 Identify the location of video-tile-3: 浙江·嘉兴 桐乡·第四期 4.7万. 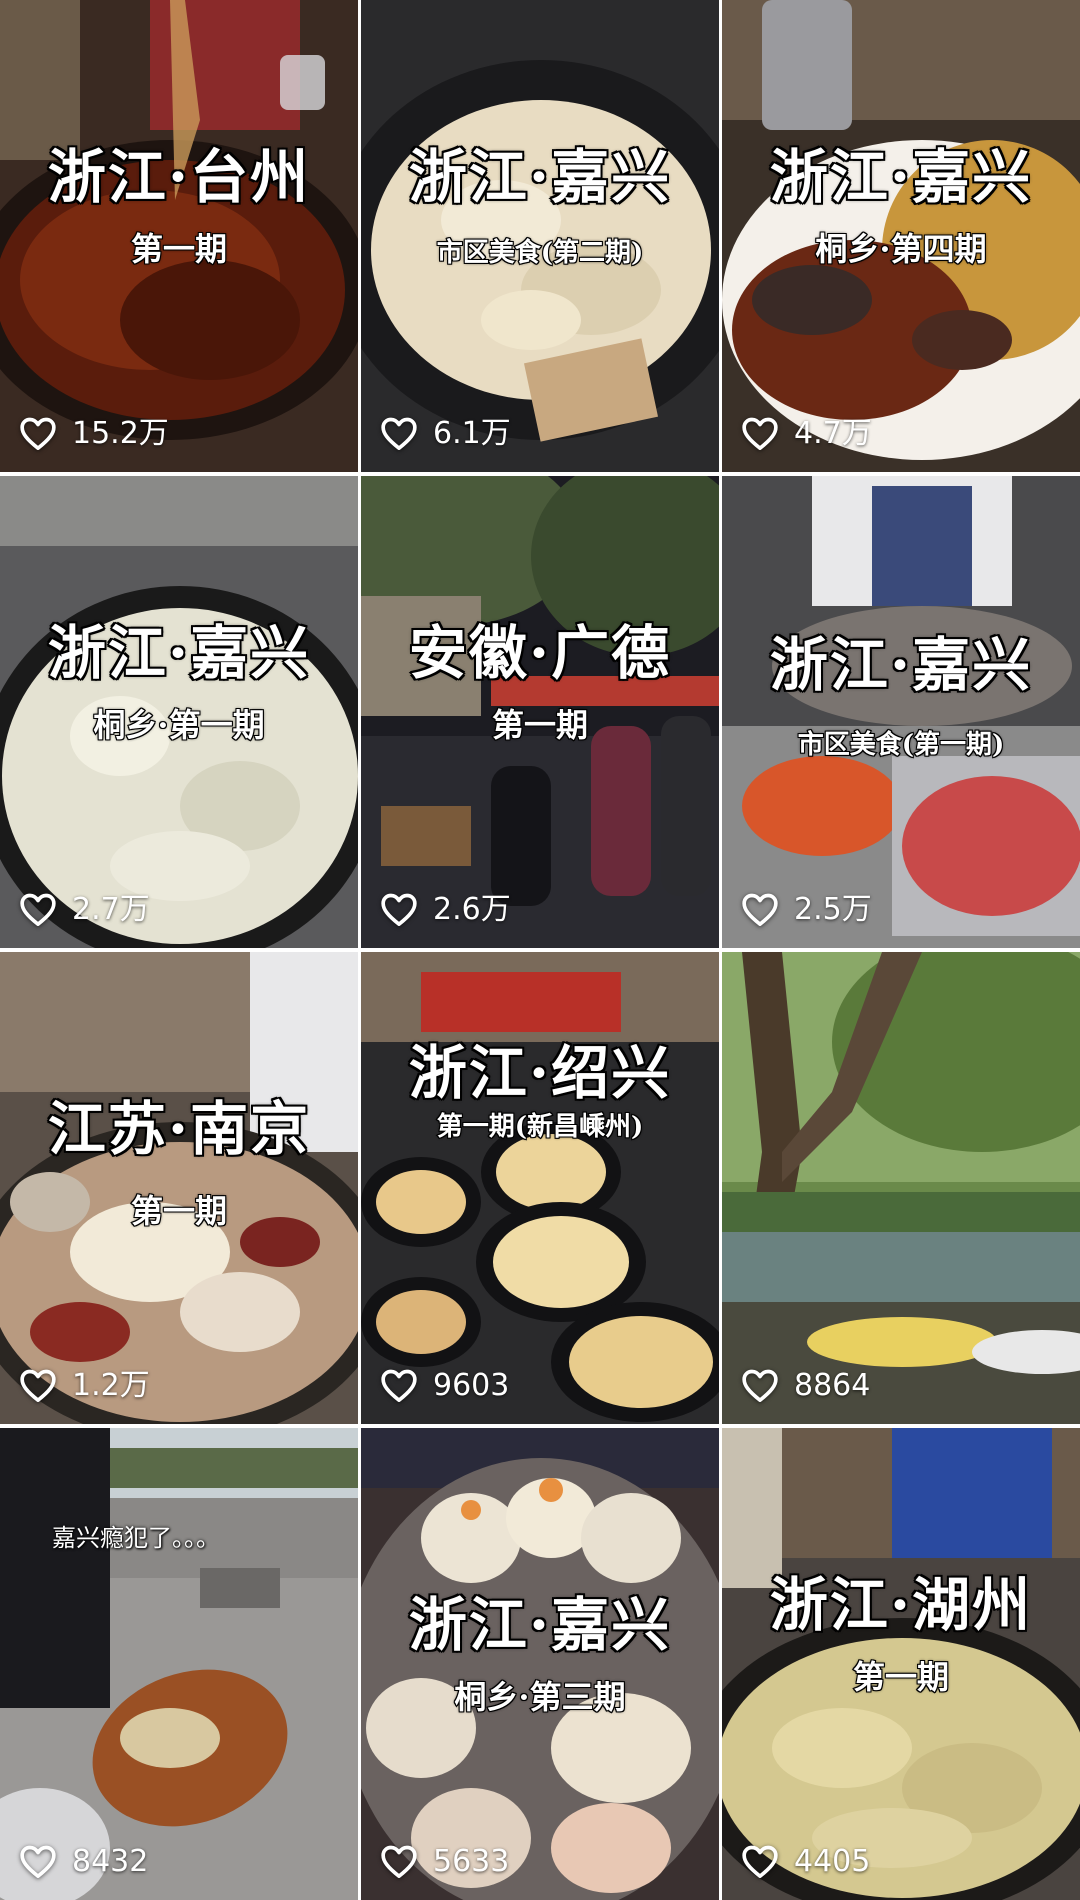
(901, 236).